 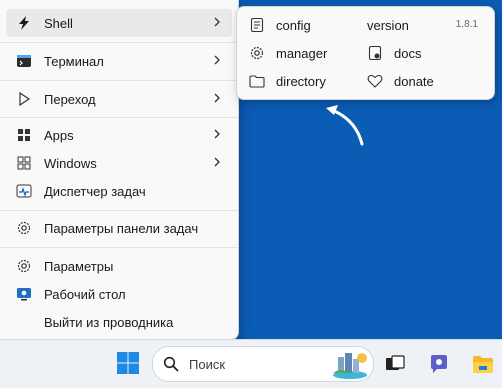 I want to click on menu-item-label: Windows, so click(x=70, y=163).